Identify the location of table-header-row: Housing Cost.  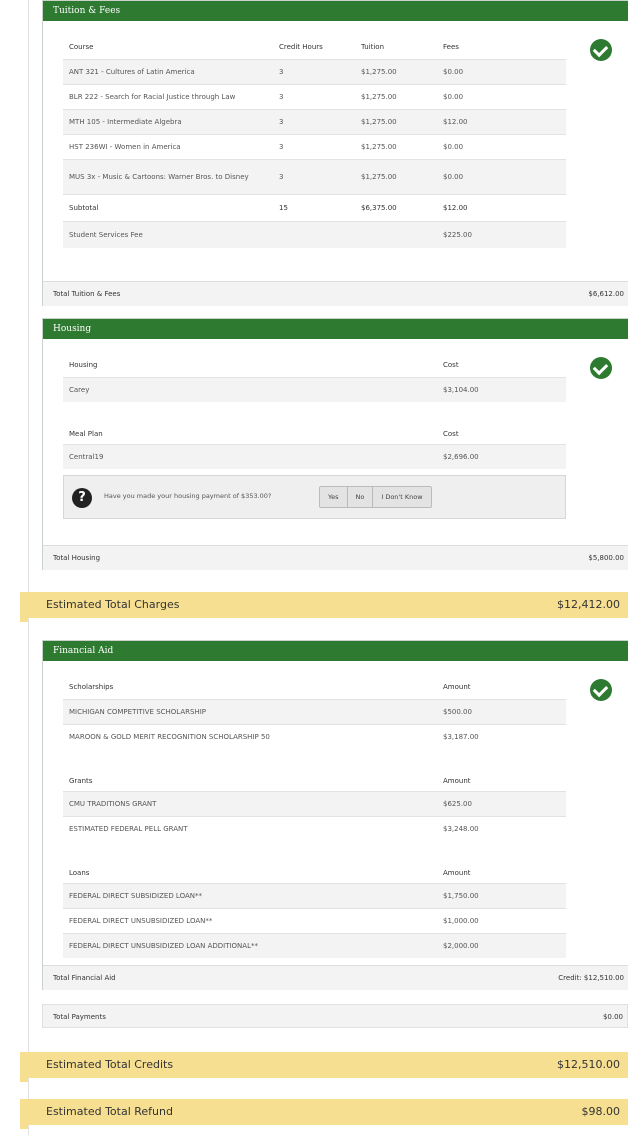
(314, 365).